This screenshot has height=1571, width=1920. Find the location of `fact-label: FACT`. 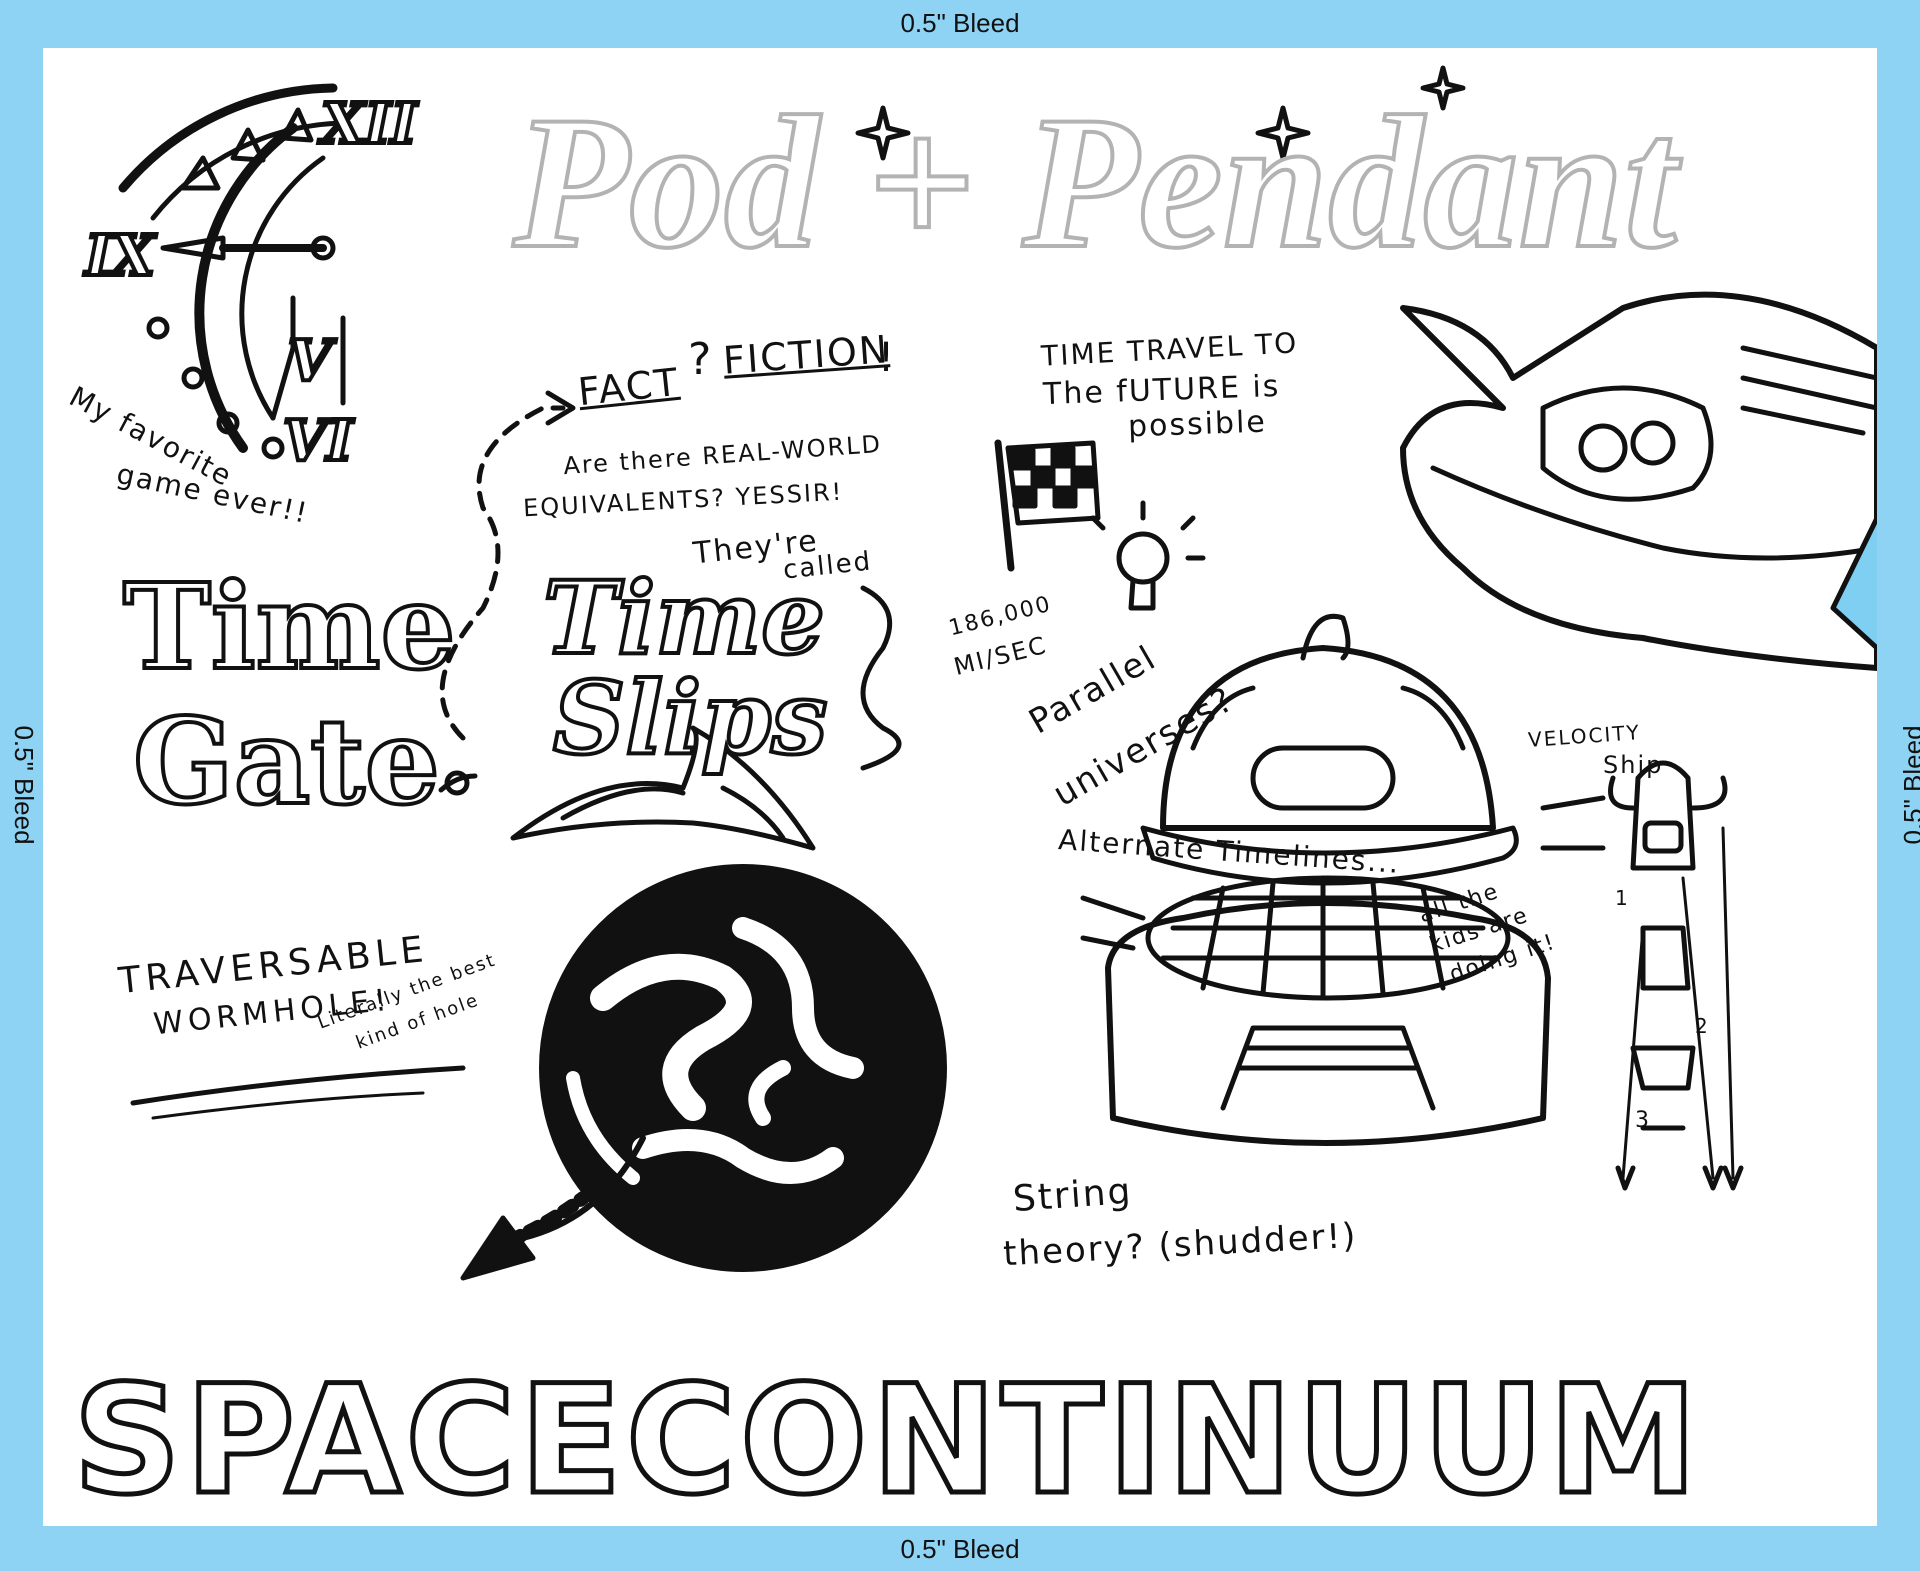

fact-label: FACT is located at coordinates (628, 387).